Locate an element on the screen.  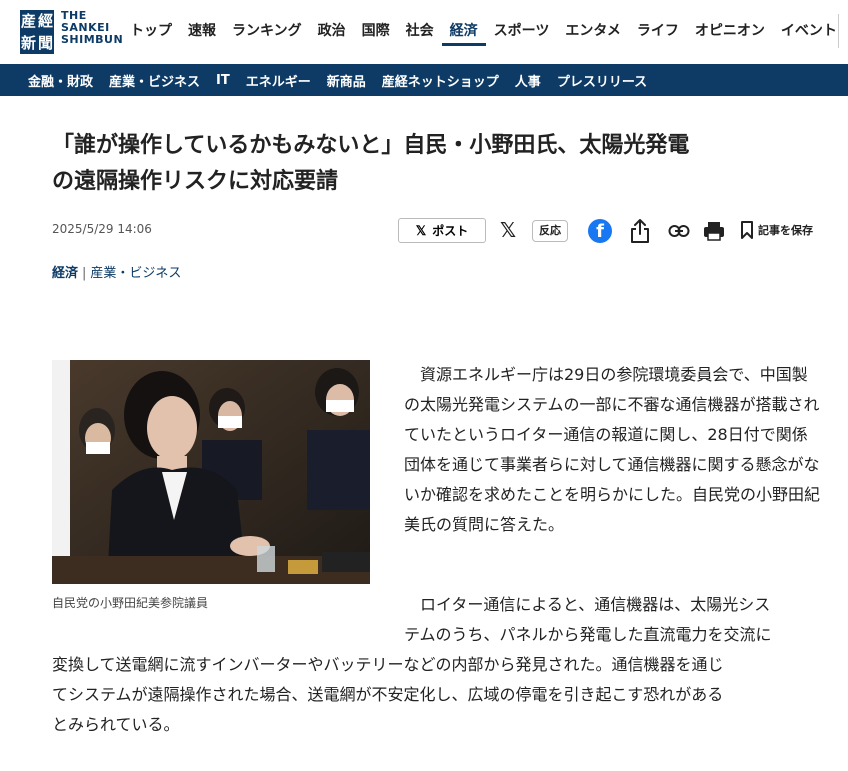
subnav-item-new-products: 新商品 is located at coordinates (346, 80).